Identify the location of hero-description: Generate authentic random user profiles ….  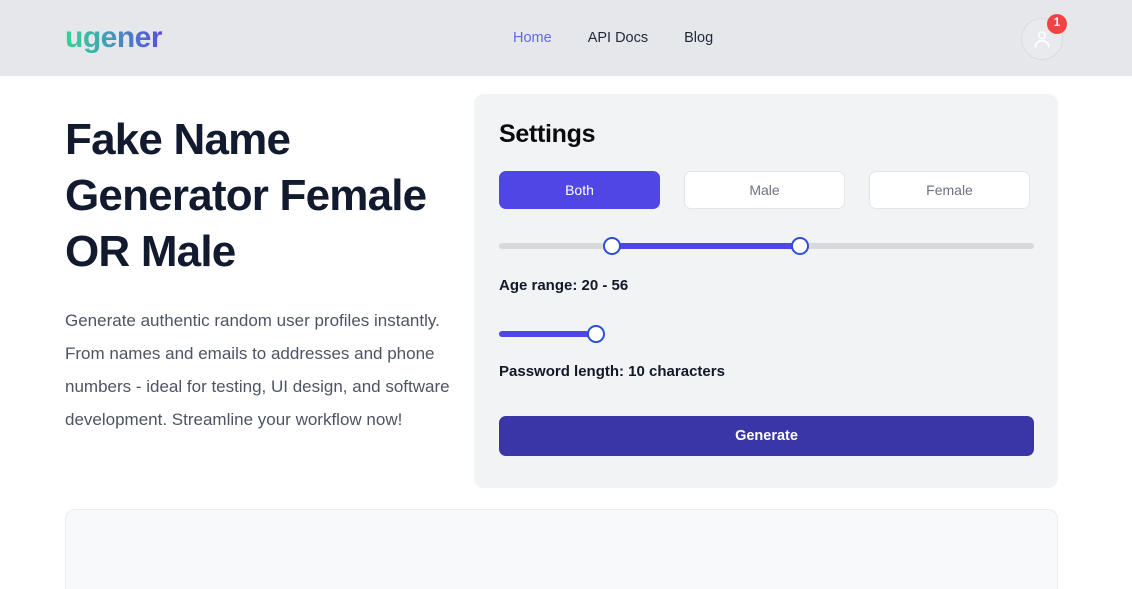
(257, 370).